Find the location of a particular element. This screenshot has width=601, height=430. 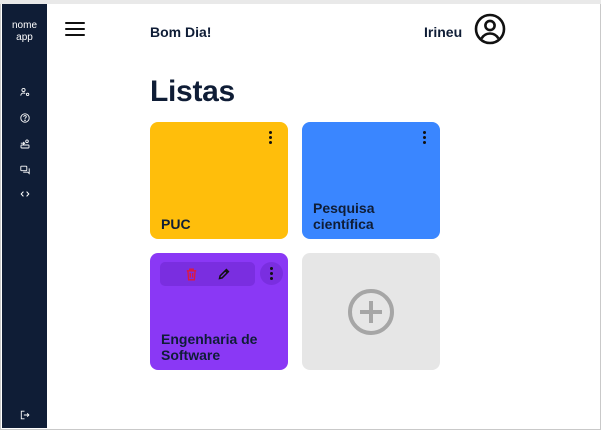

delete-button is located at coordinates (192, 274).